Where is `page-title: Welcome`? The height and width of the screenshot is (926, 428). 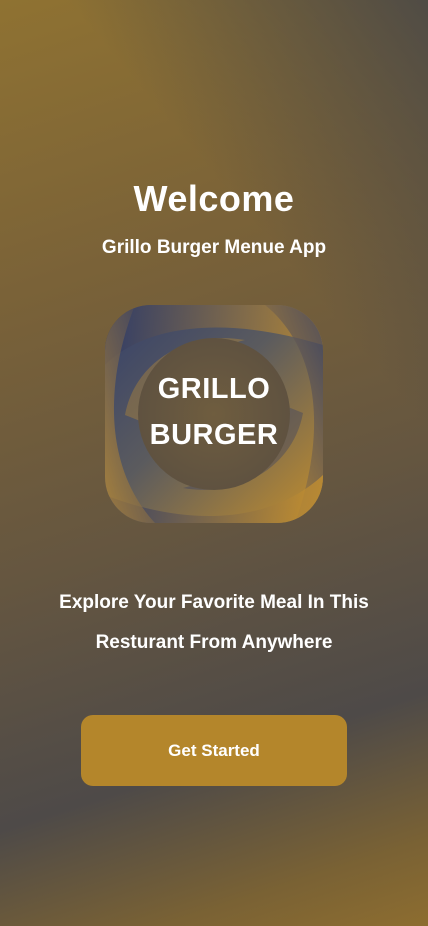
page-title: Welcome is located at coordinates (214, 198).